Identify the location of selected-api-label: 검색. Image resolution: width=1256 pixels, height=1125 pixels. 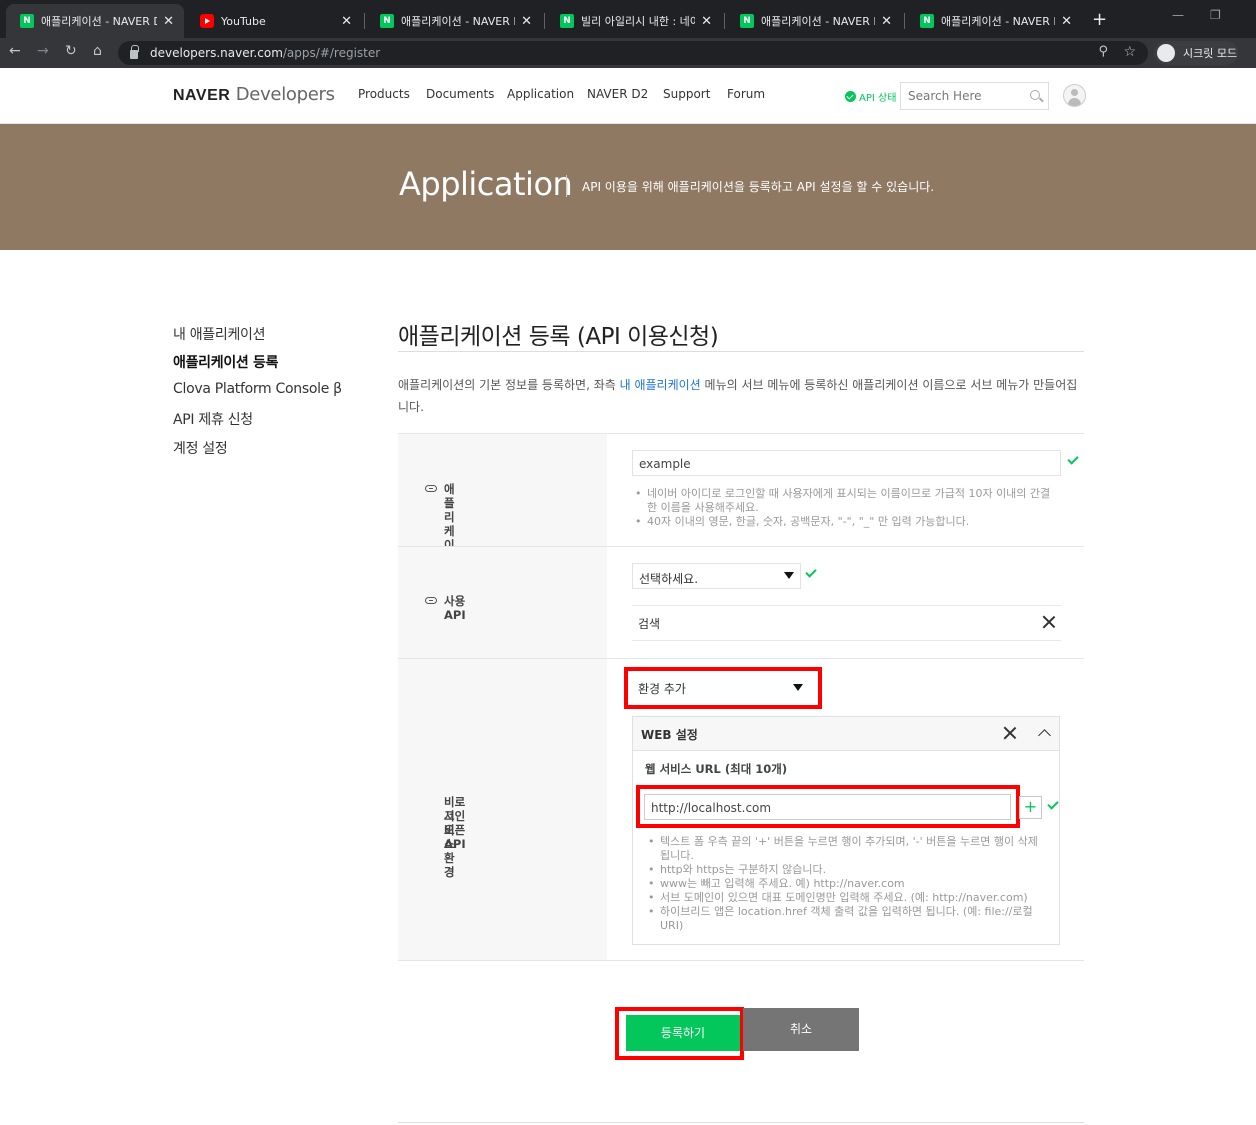
(649, 624).